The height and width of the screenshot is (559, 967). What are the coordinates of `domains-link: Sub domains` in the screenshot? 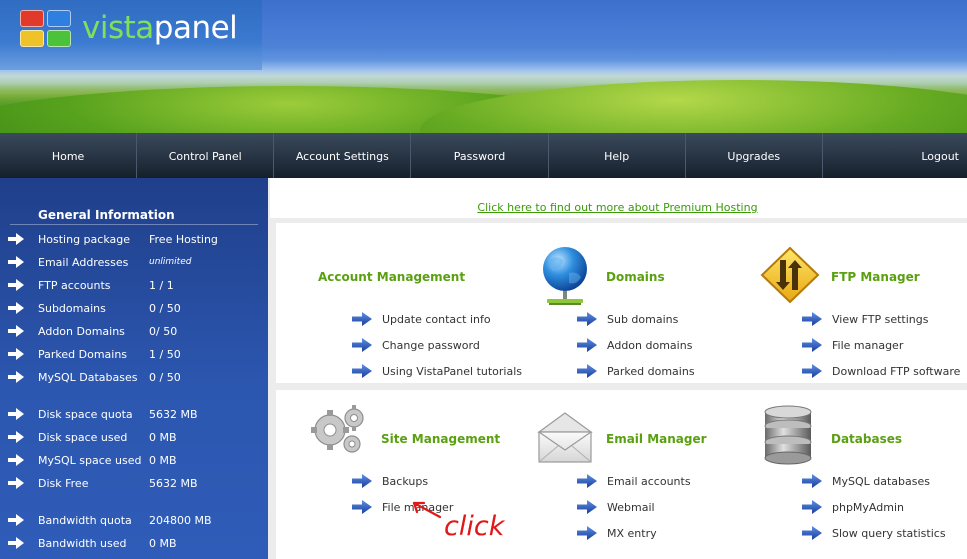 It's located at (627, 319).